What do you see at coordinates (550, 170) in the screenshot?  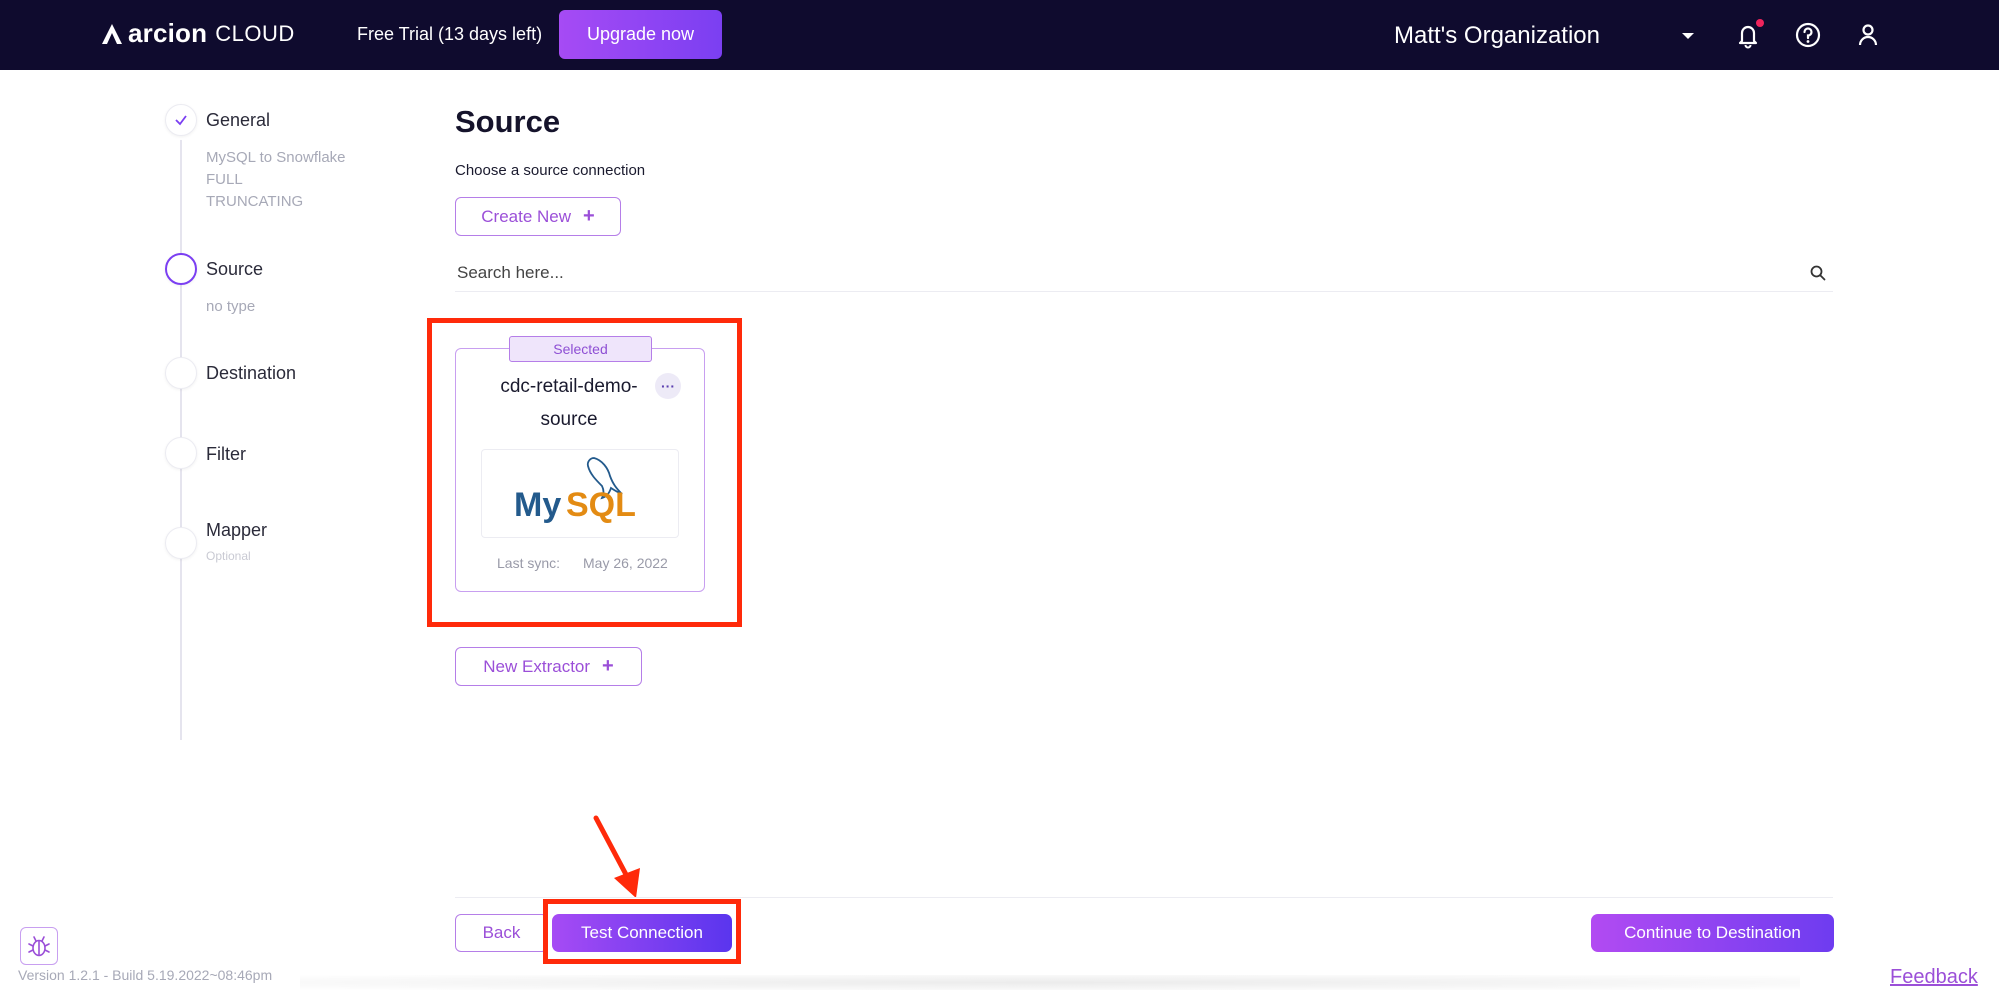 I see `page-subtitle: Choose a source connection` at bounding box center [550, 170].